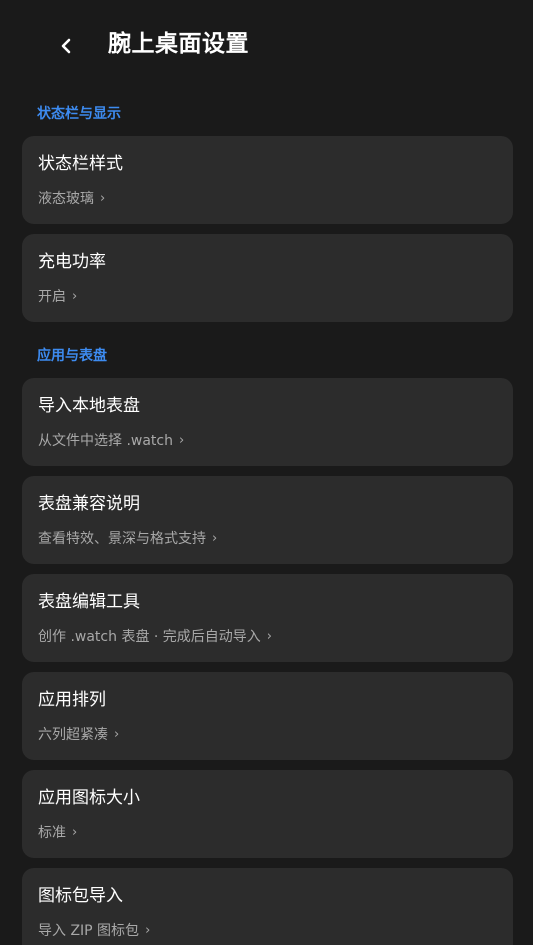 The height and width of the screenshot is (945, 533). What do you see at coordinates (267, 618) in the screenshot?
I see `setting-item-watchface-editor: 表盘编辑工具 创作 .watch 表盘 · 完成后自动导入 ›` at bounding box center [267, 618].